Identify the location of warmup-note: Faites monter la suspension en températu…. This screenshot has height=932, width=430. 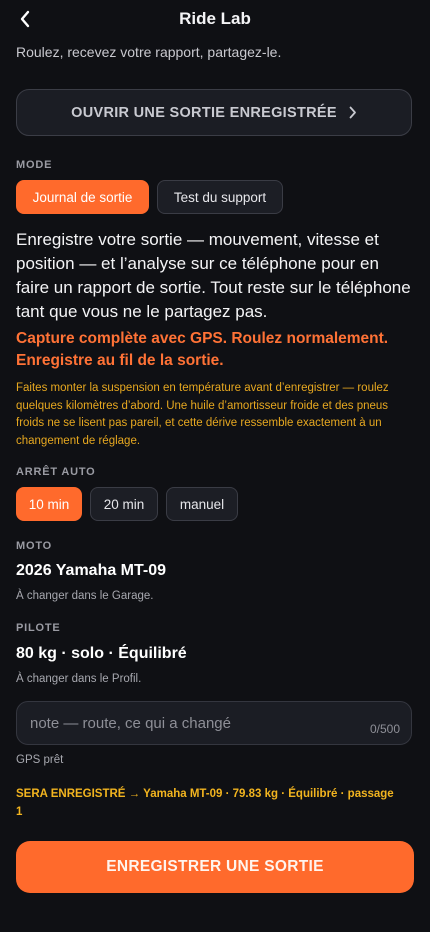
(202, 414).